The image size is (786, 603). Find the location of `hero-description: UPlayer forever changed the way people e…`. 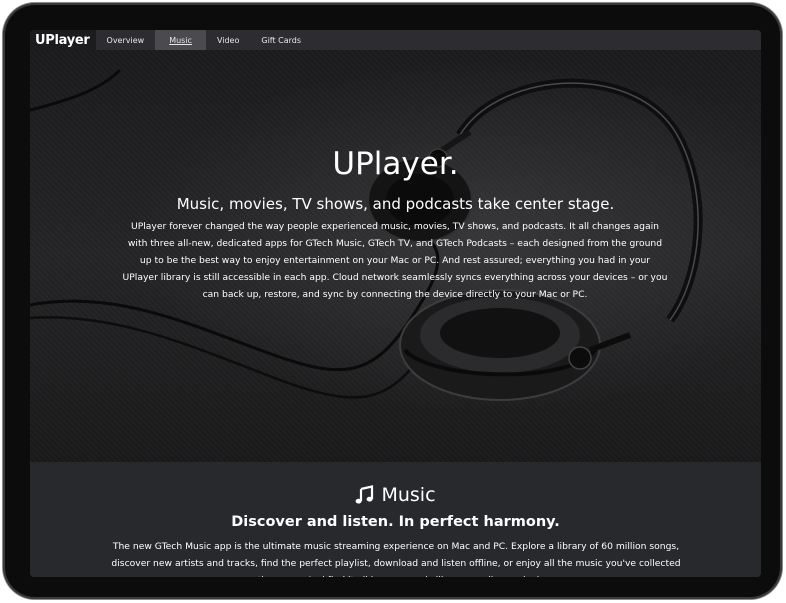

hero-description: UPlayer forever changed the way people e… is located at coordinates (395, 260).